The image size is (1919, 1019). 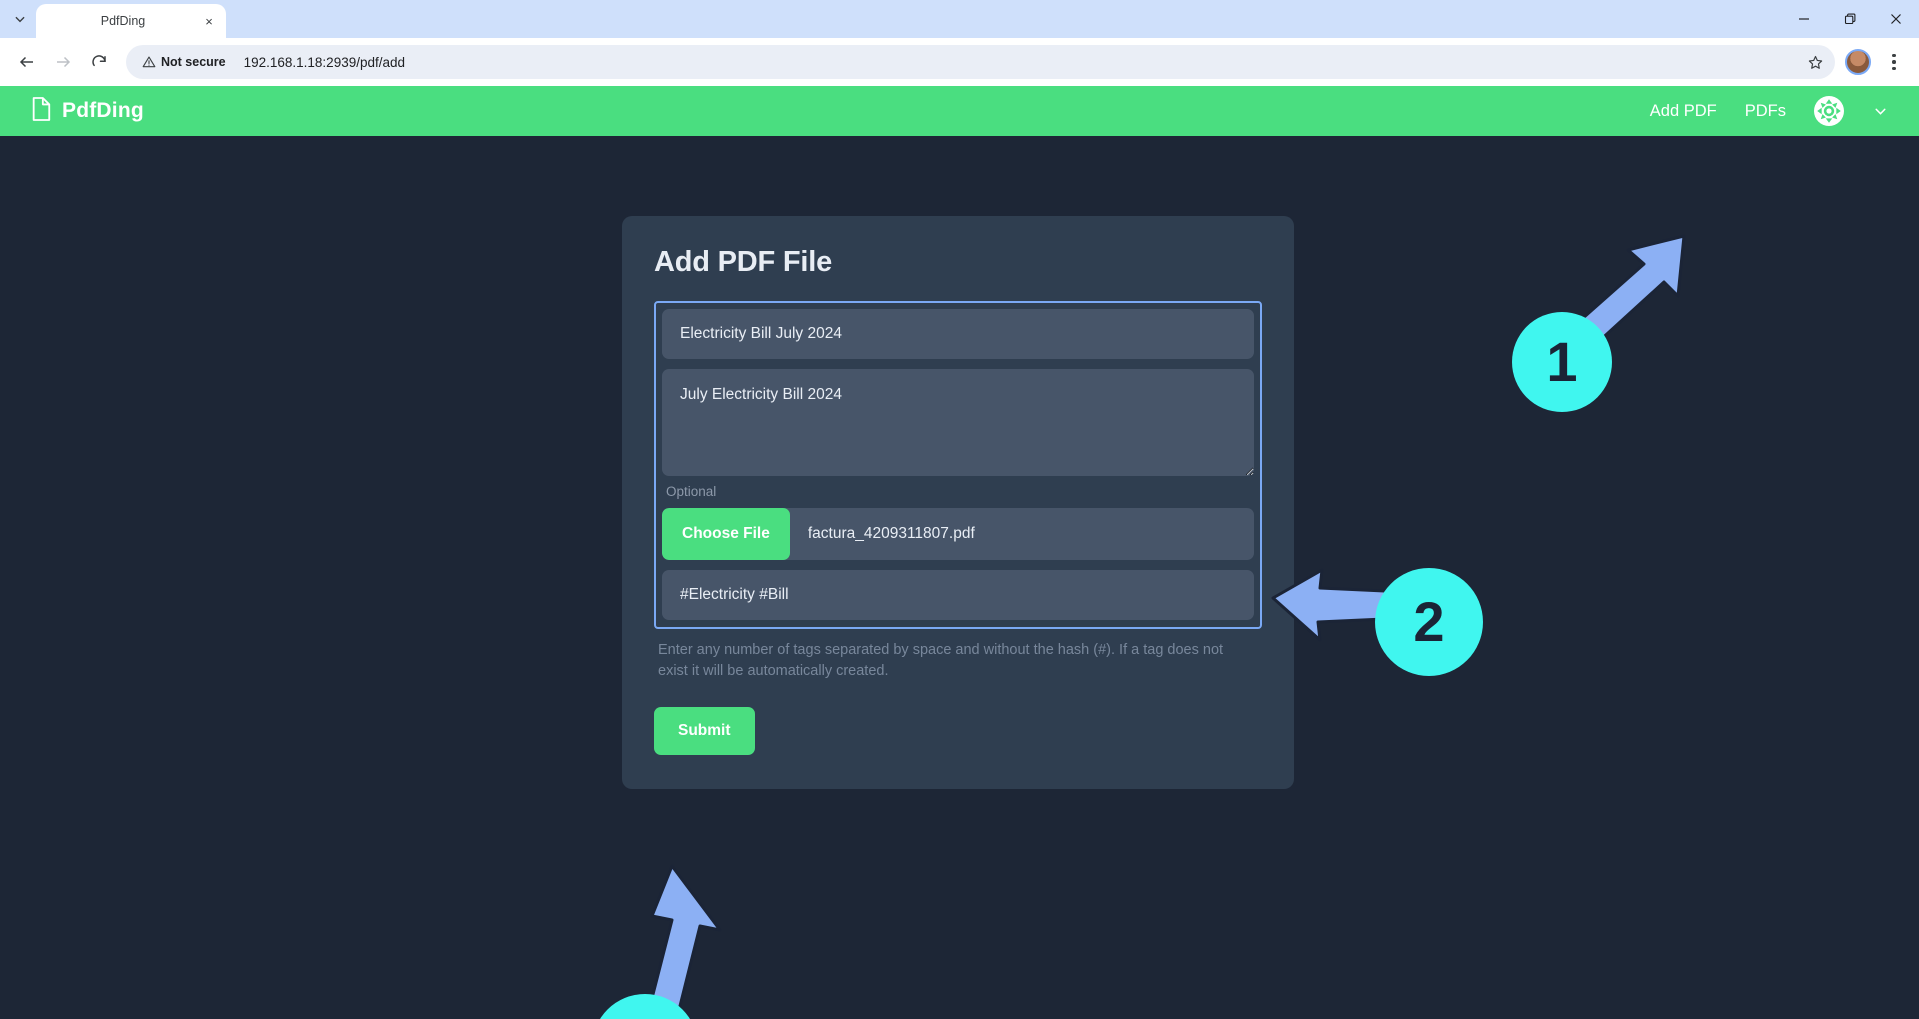 I want to click on annotation-step-1: 1, so click(x=1562, y=362).